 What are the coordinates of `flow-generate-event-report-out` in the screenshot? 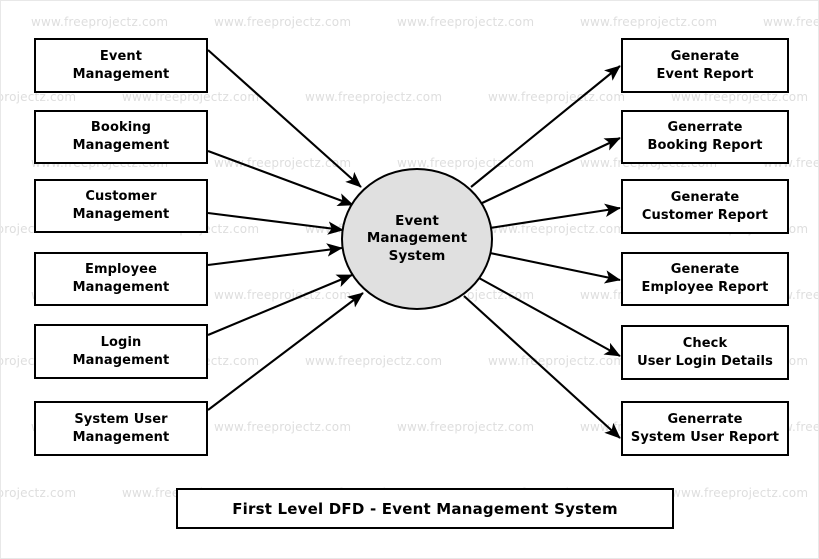 It's located at (545, 126).